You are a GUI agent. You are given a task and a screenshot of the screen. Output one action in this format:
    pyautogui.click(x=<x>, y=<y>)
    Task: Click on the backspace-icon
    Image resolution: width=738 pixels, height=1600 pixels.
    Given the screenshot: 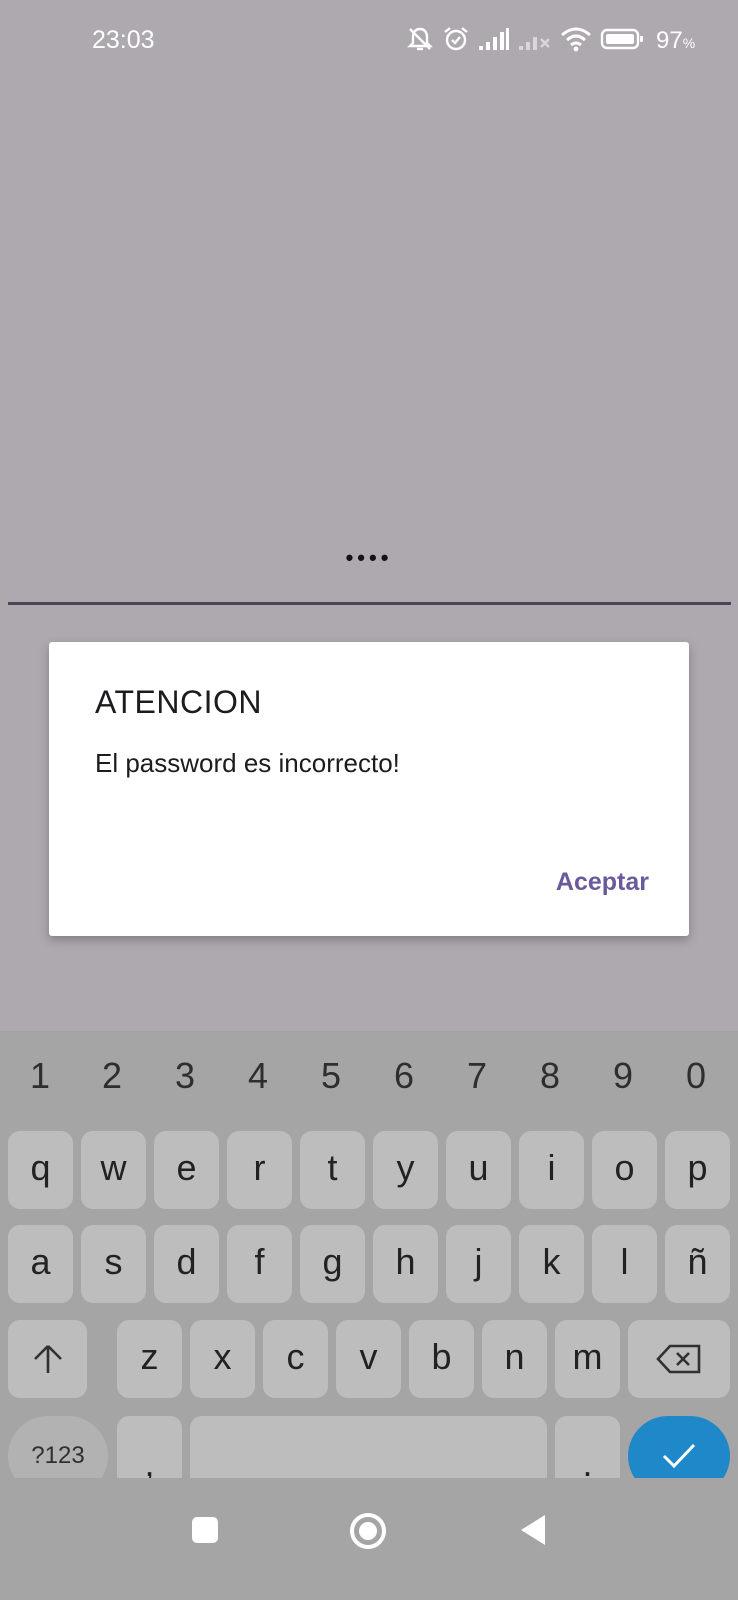 What is the action you would take?
    pyautogui.click(x=678, y=1359)
    